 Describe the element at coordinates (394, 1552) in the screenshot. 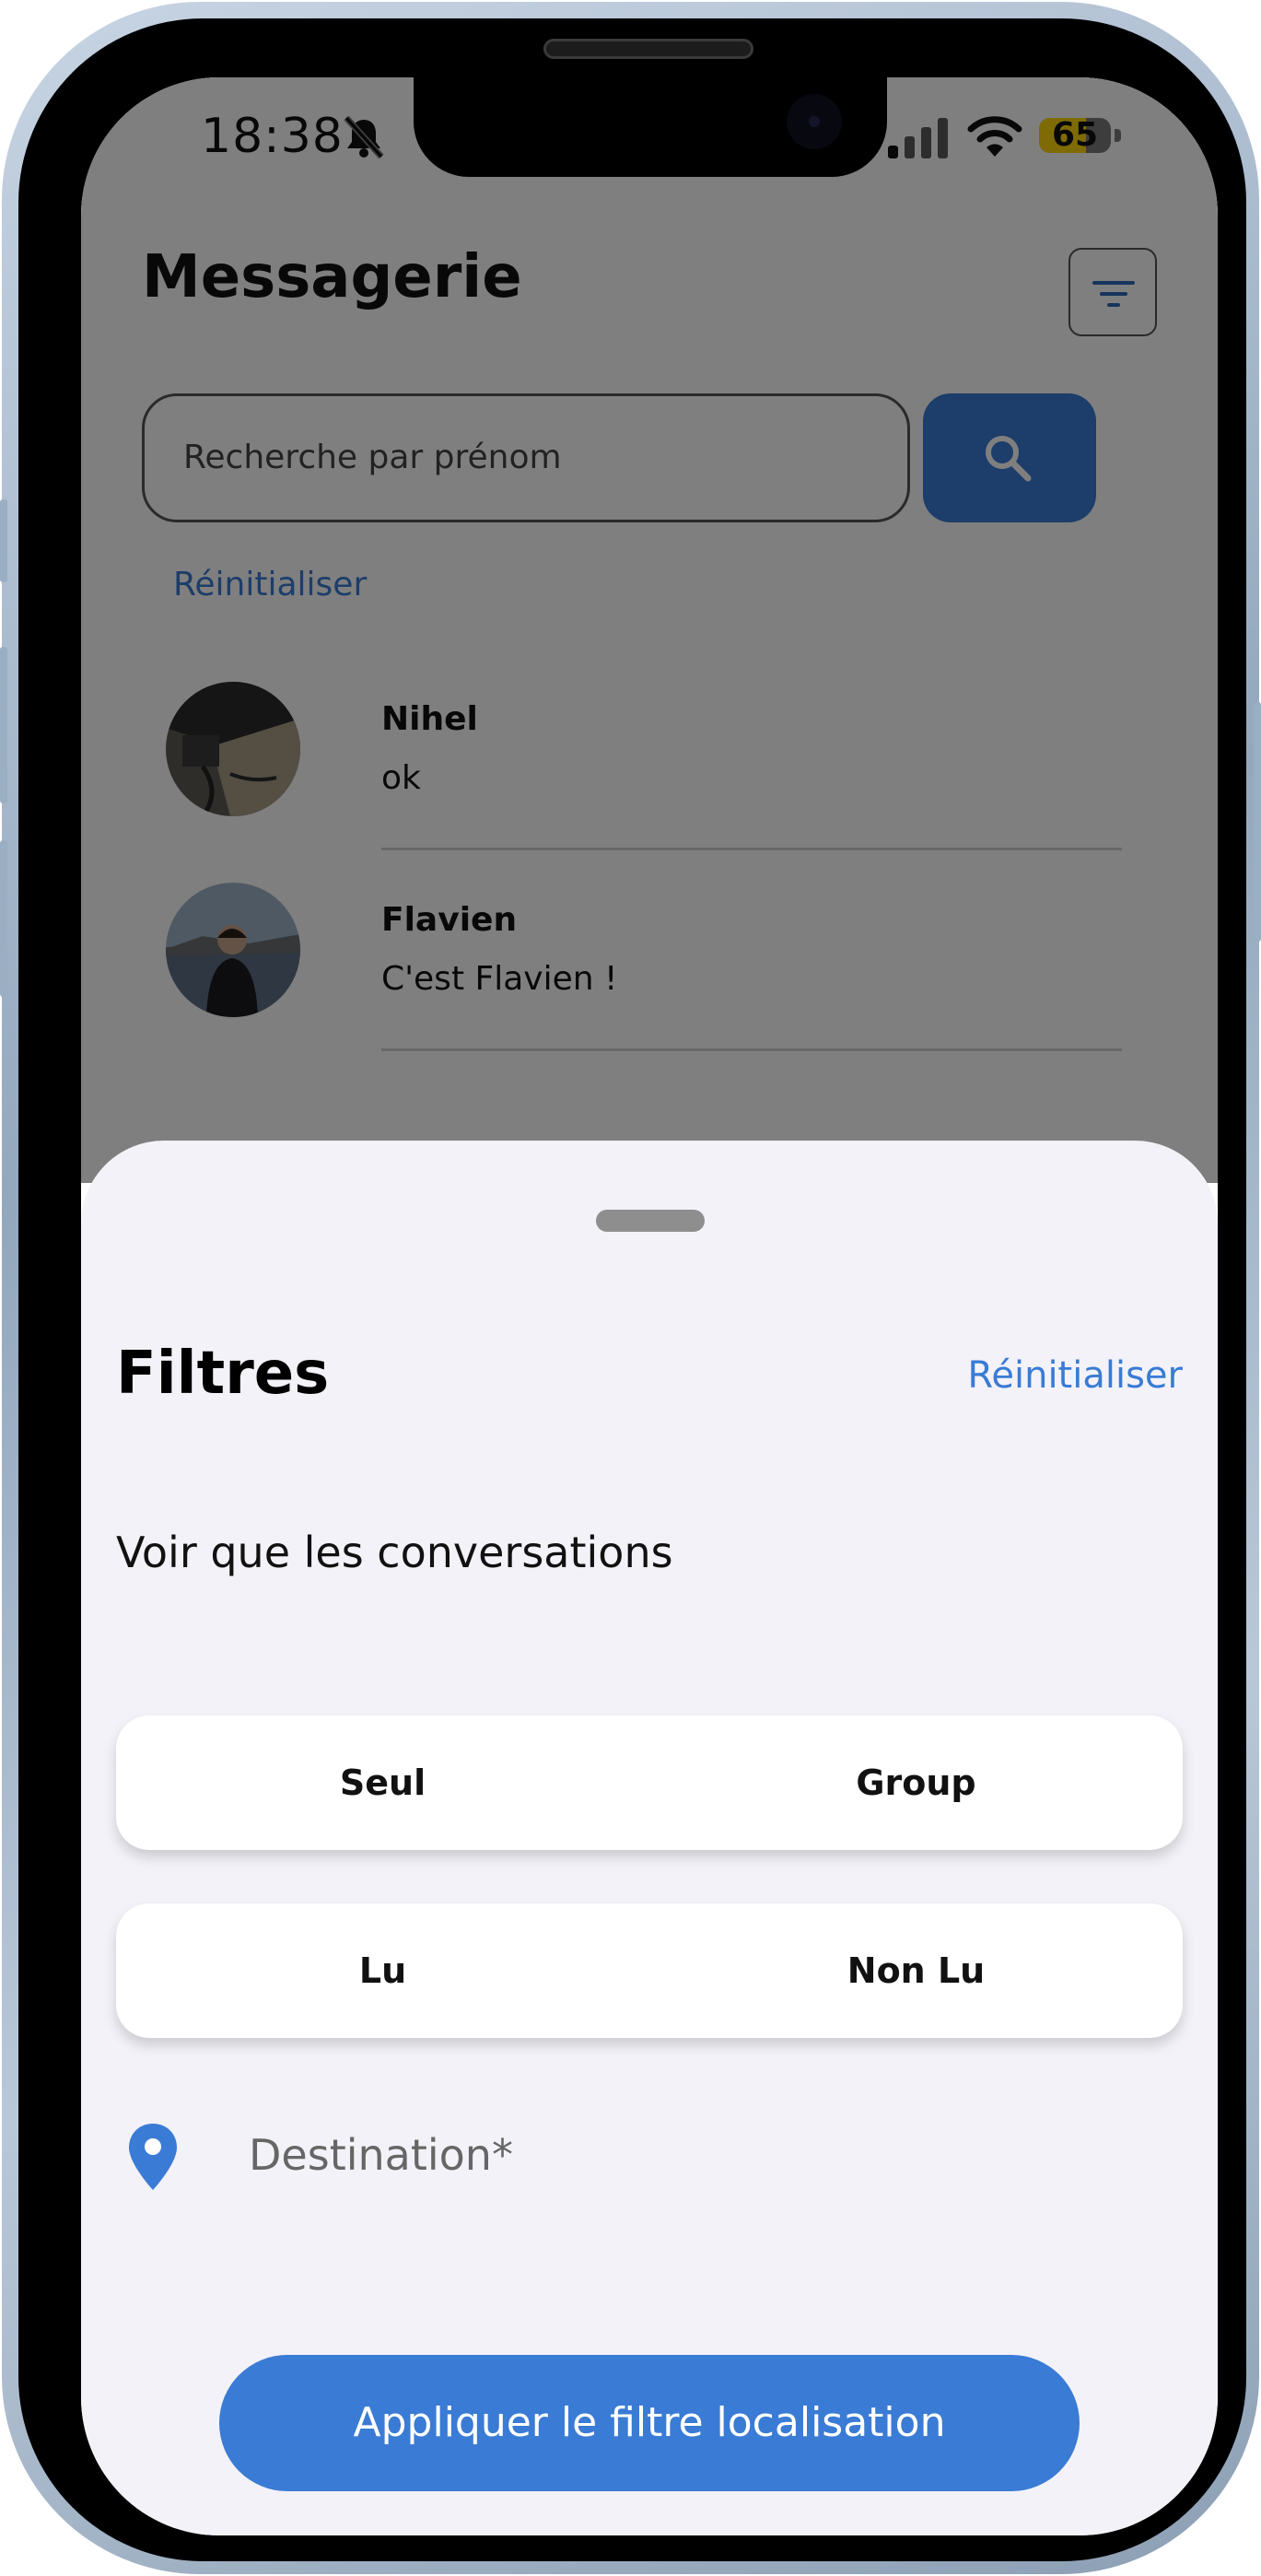

I see `section-label: Voir que les conversations` at that location.